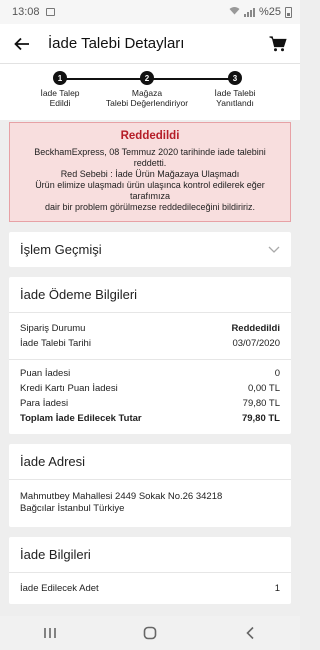 The image size is (320, 650). I want to click on request-date-row: İade Talebi Tarihi 03/07/2020, so click(150, 343).